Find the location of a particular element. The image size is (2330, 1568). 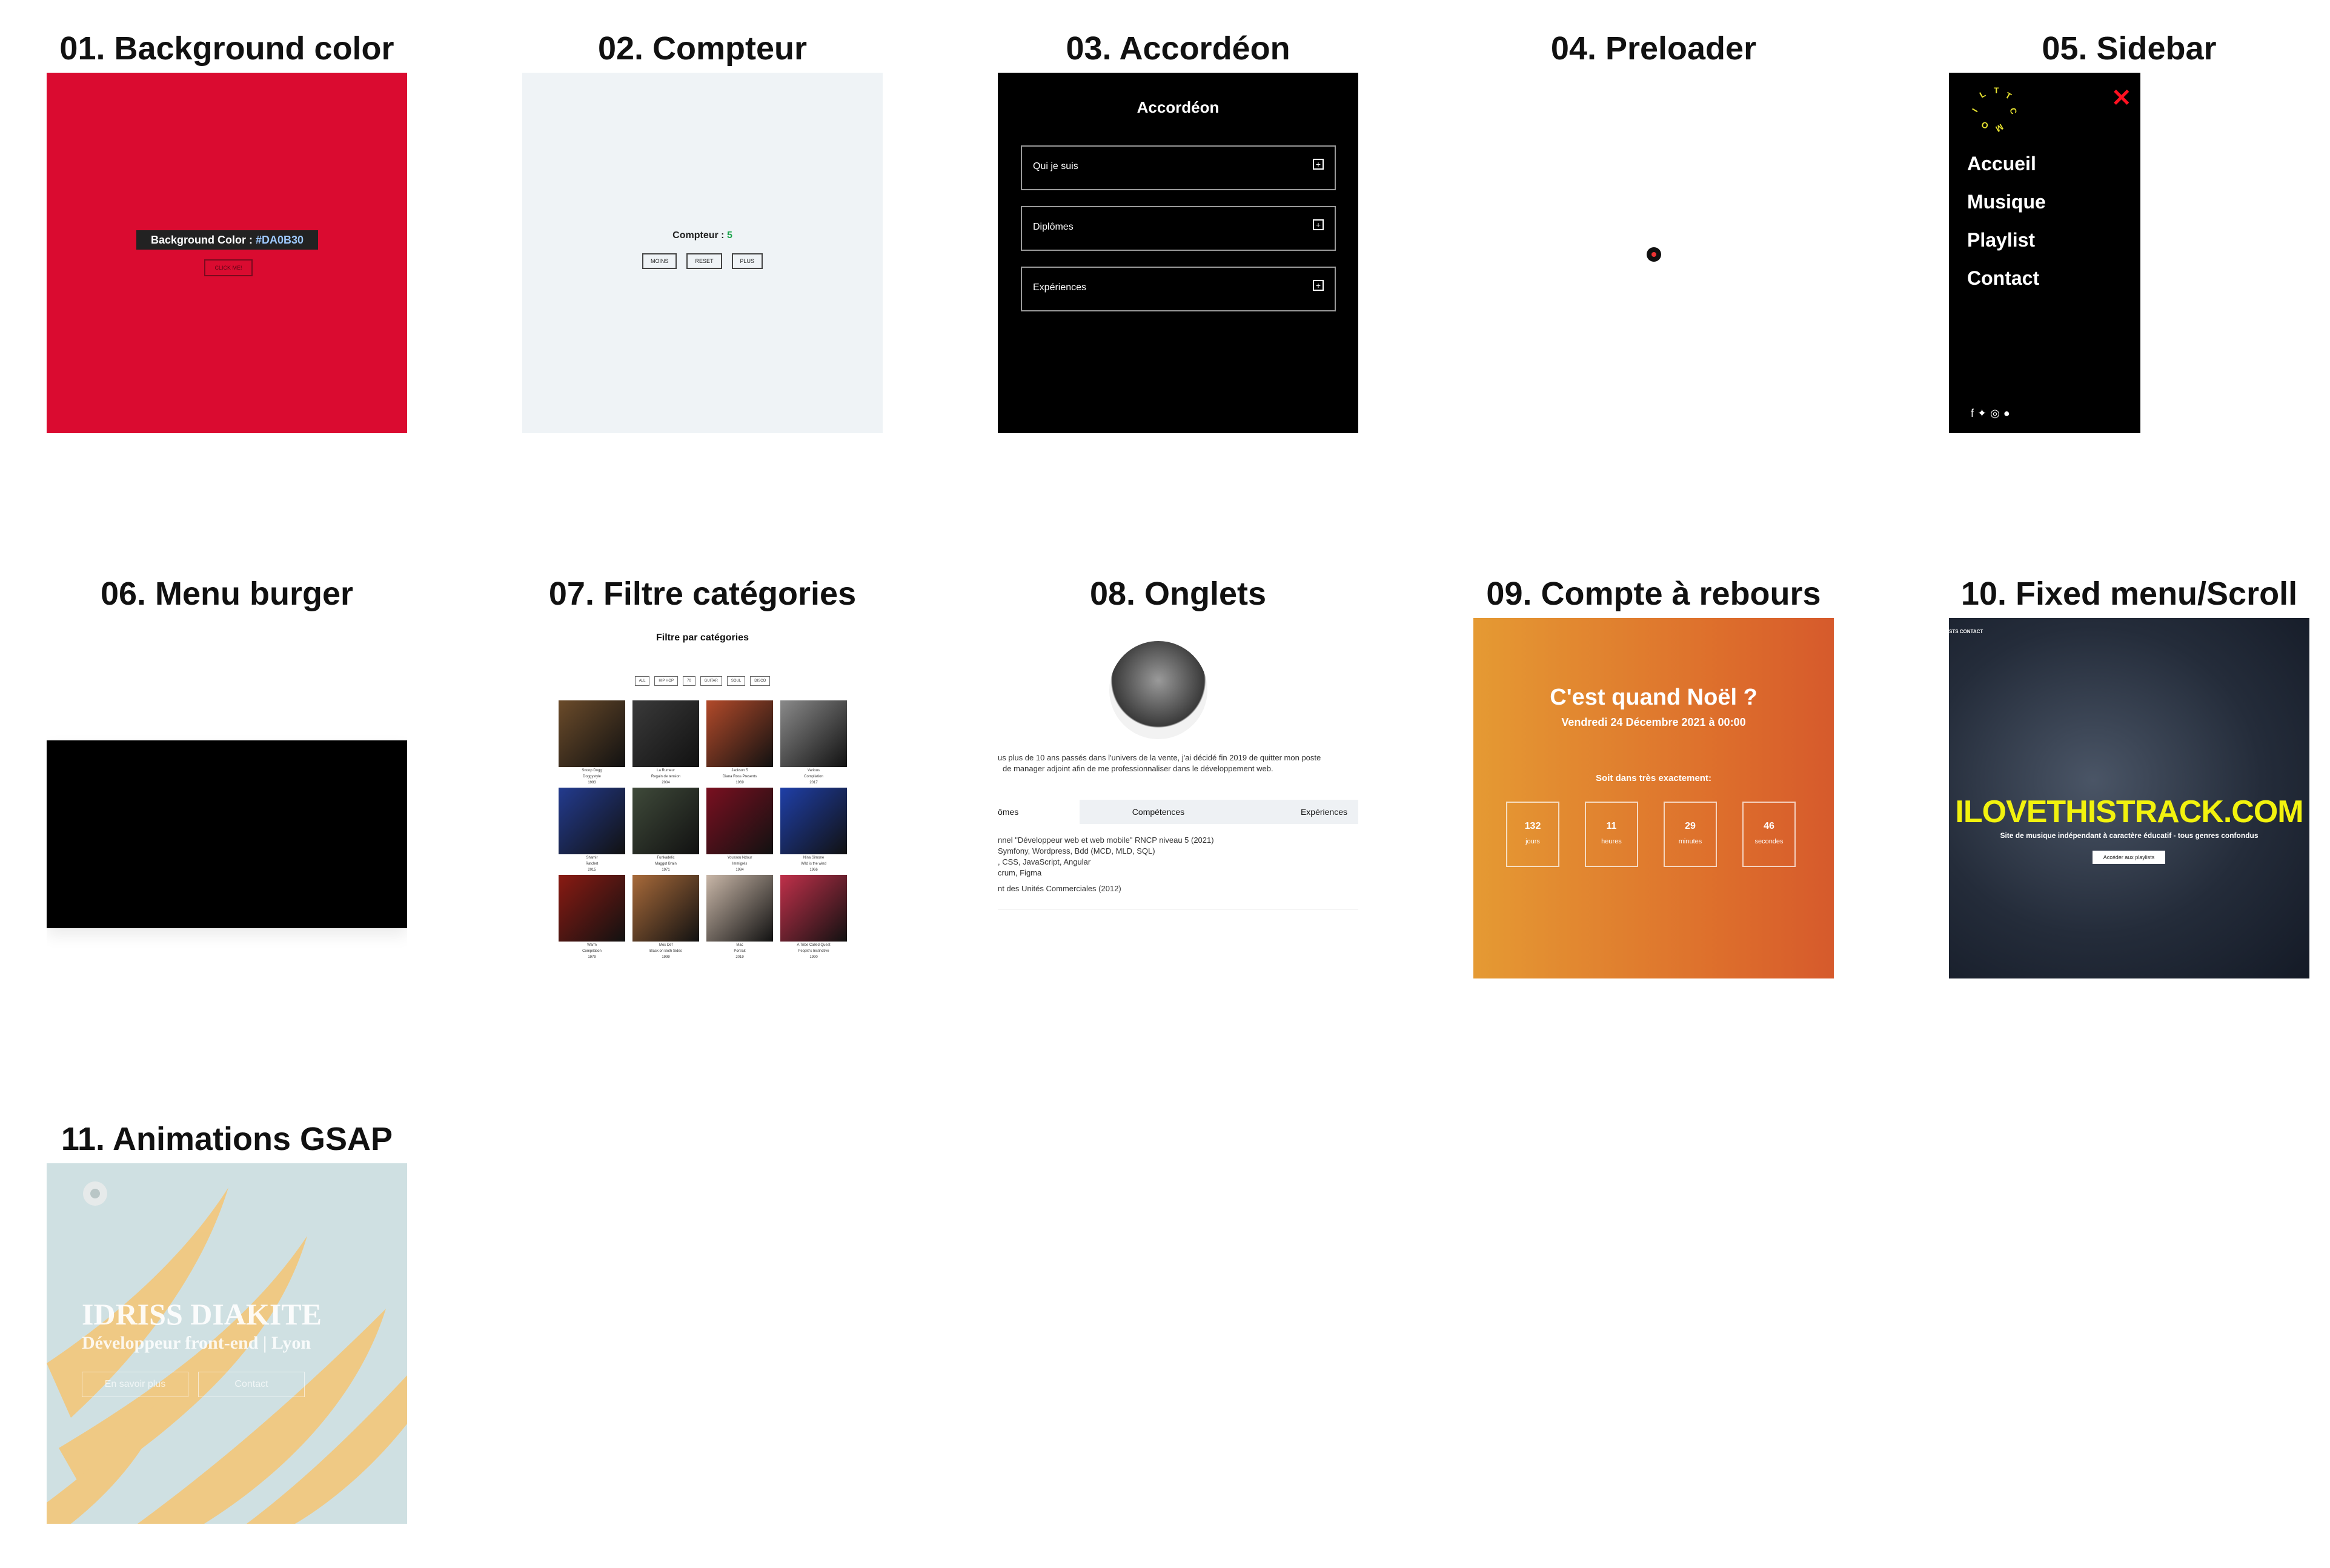

content-line: Symfony, Wordpress, Bdd (MCD, MLD, SQL) is located at coordinates (1076, 850).